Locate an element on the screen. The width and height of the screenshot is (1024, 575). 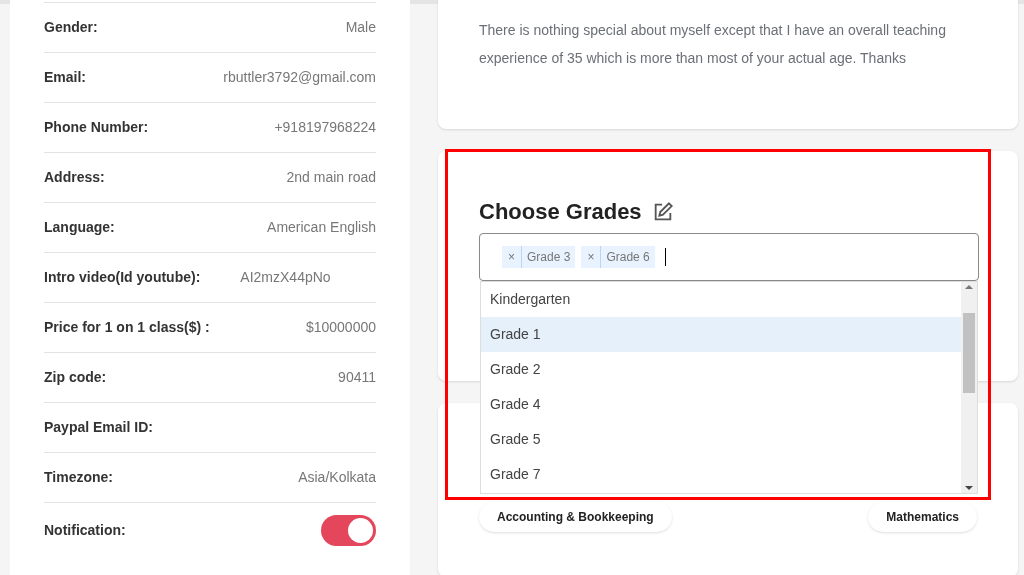
field-label: Paypal Email ID: is located at coordinates (98, 427).